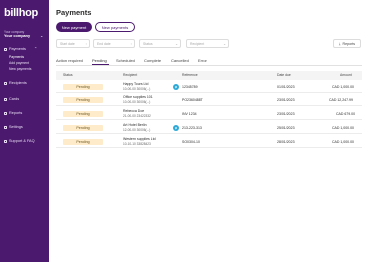 The width and height of the screenshot is (369, 262). I want to click on date-due: 01/01/2023, so click(286, 87).